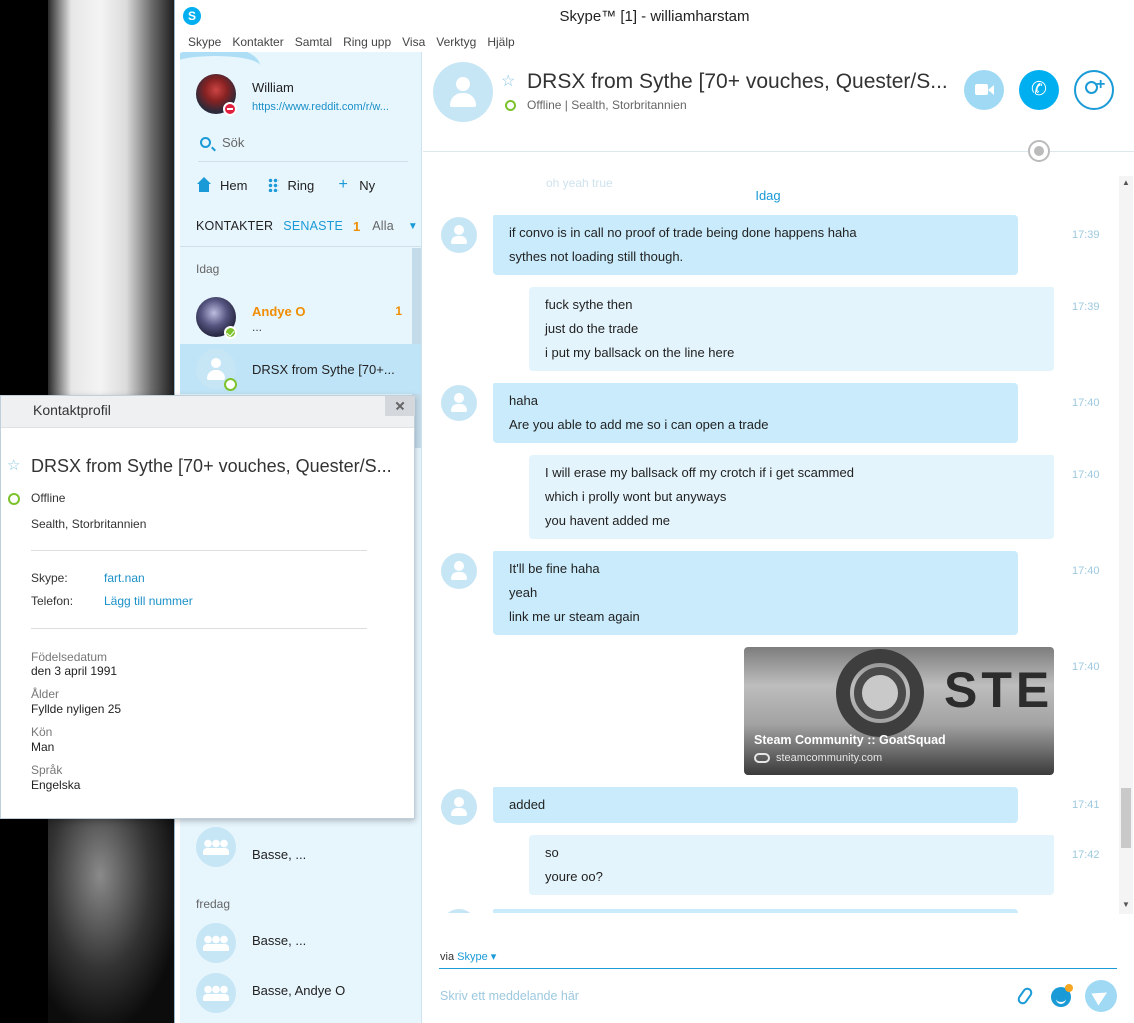 The width and height of the screenshot is (1134, 1023). I want to click on gender-label: Kön, so click(42, 732).